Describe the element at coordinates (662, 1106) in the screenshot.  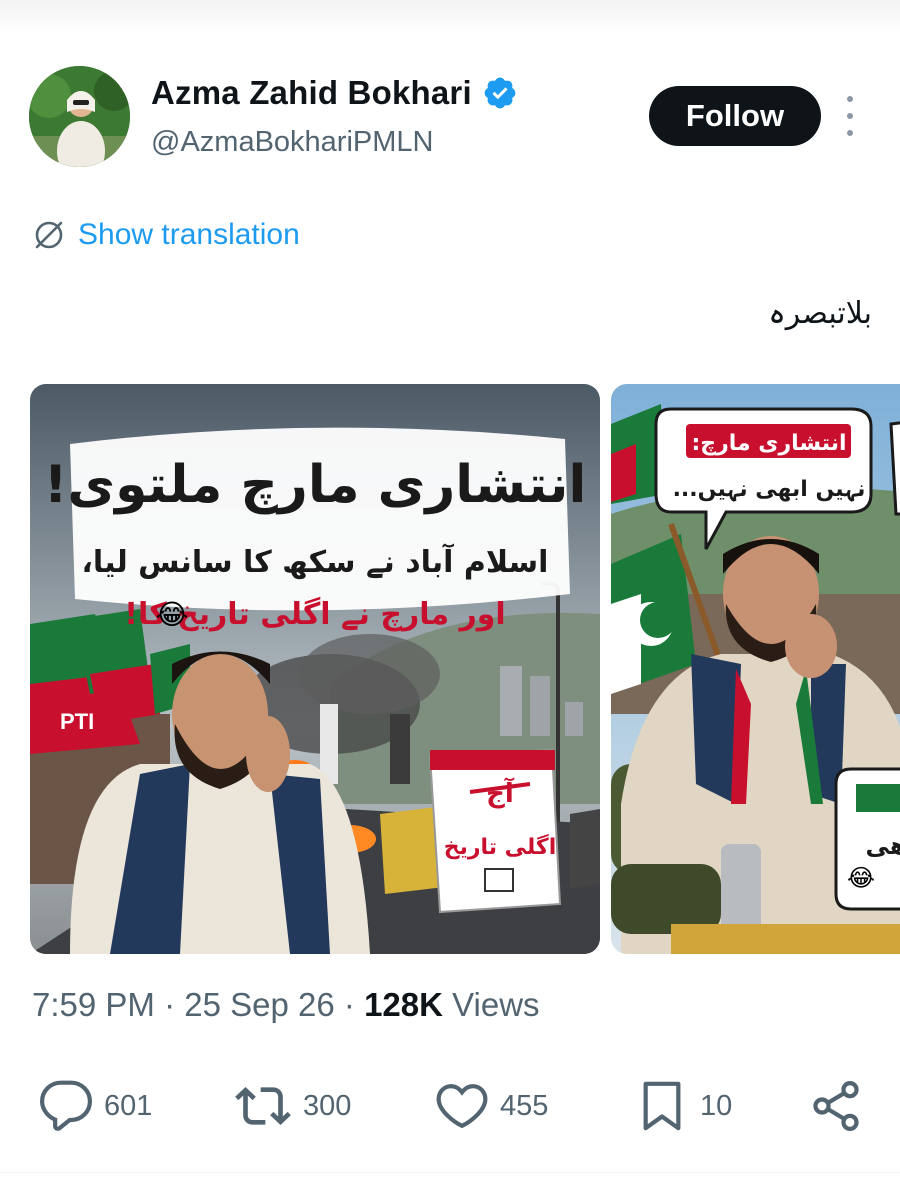
I see `bookmark-icon` at that location.